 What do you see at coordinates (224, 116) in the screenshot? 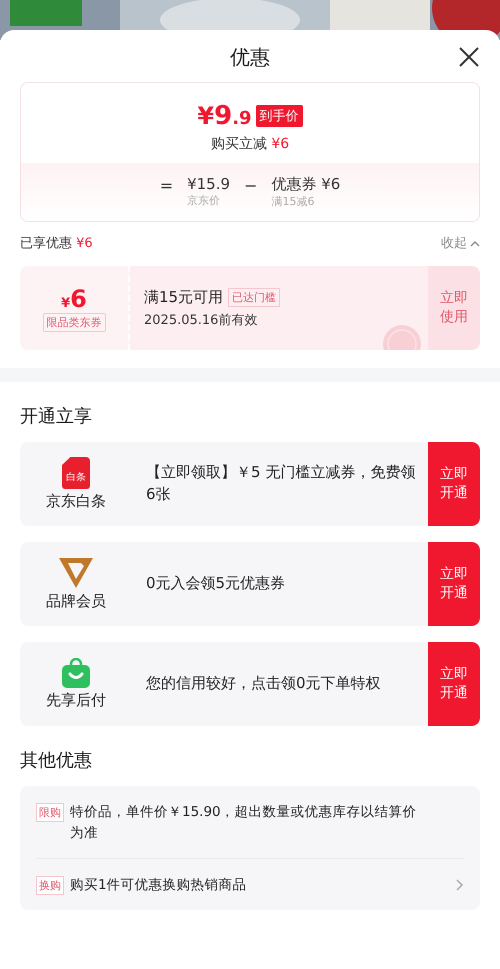
I see `final-price: ¥9.9` at bounding box center [224, 116].